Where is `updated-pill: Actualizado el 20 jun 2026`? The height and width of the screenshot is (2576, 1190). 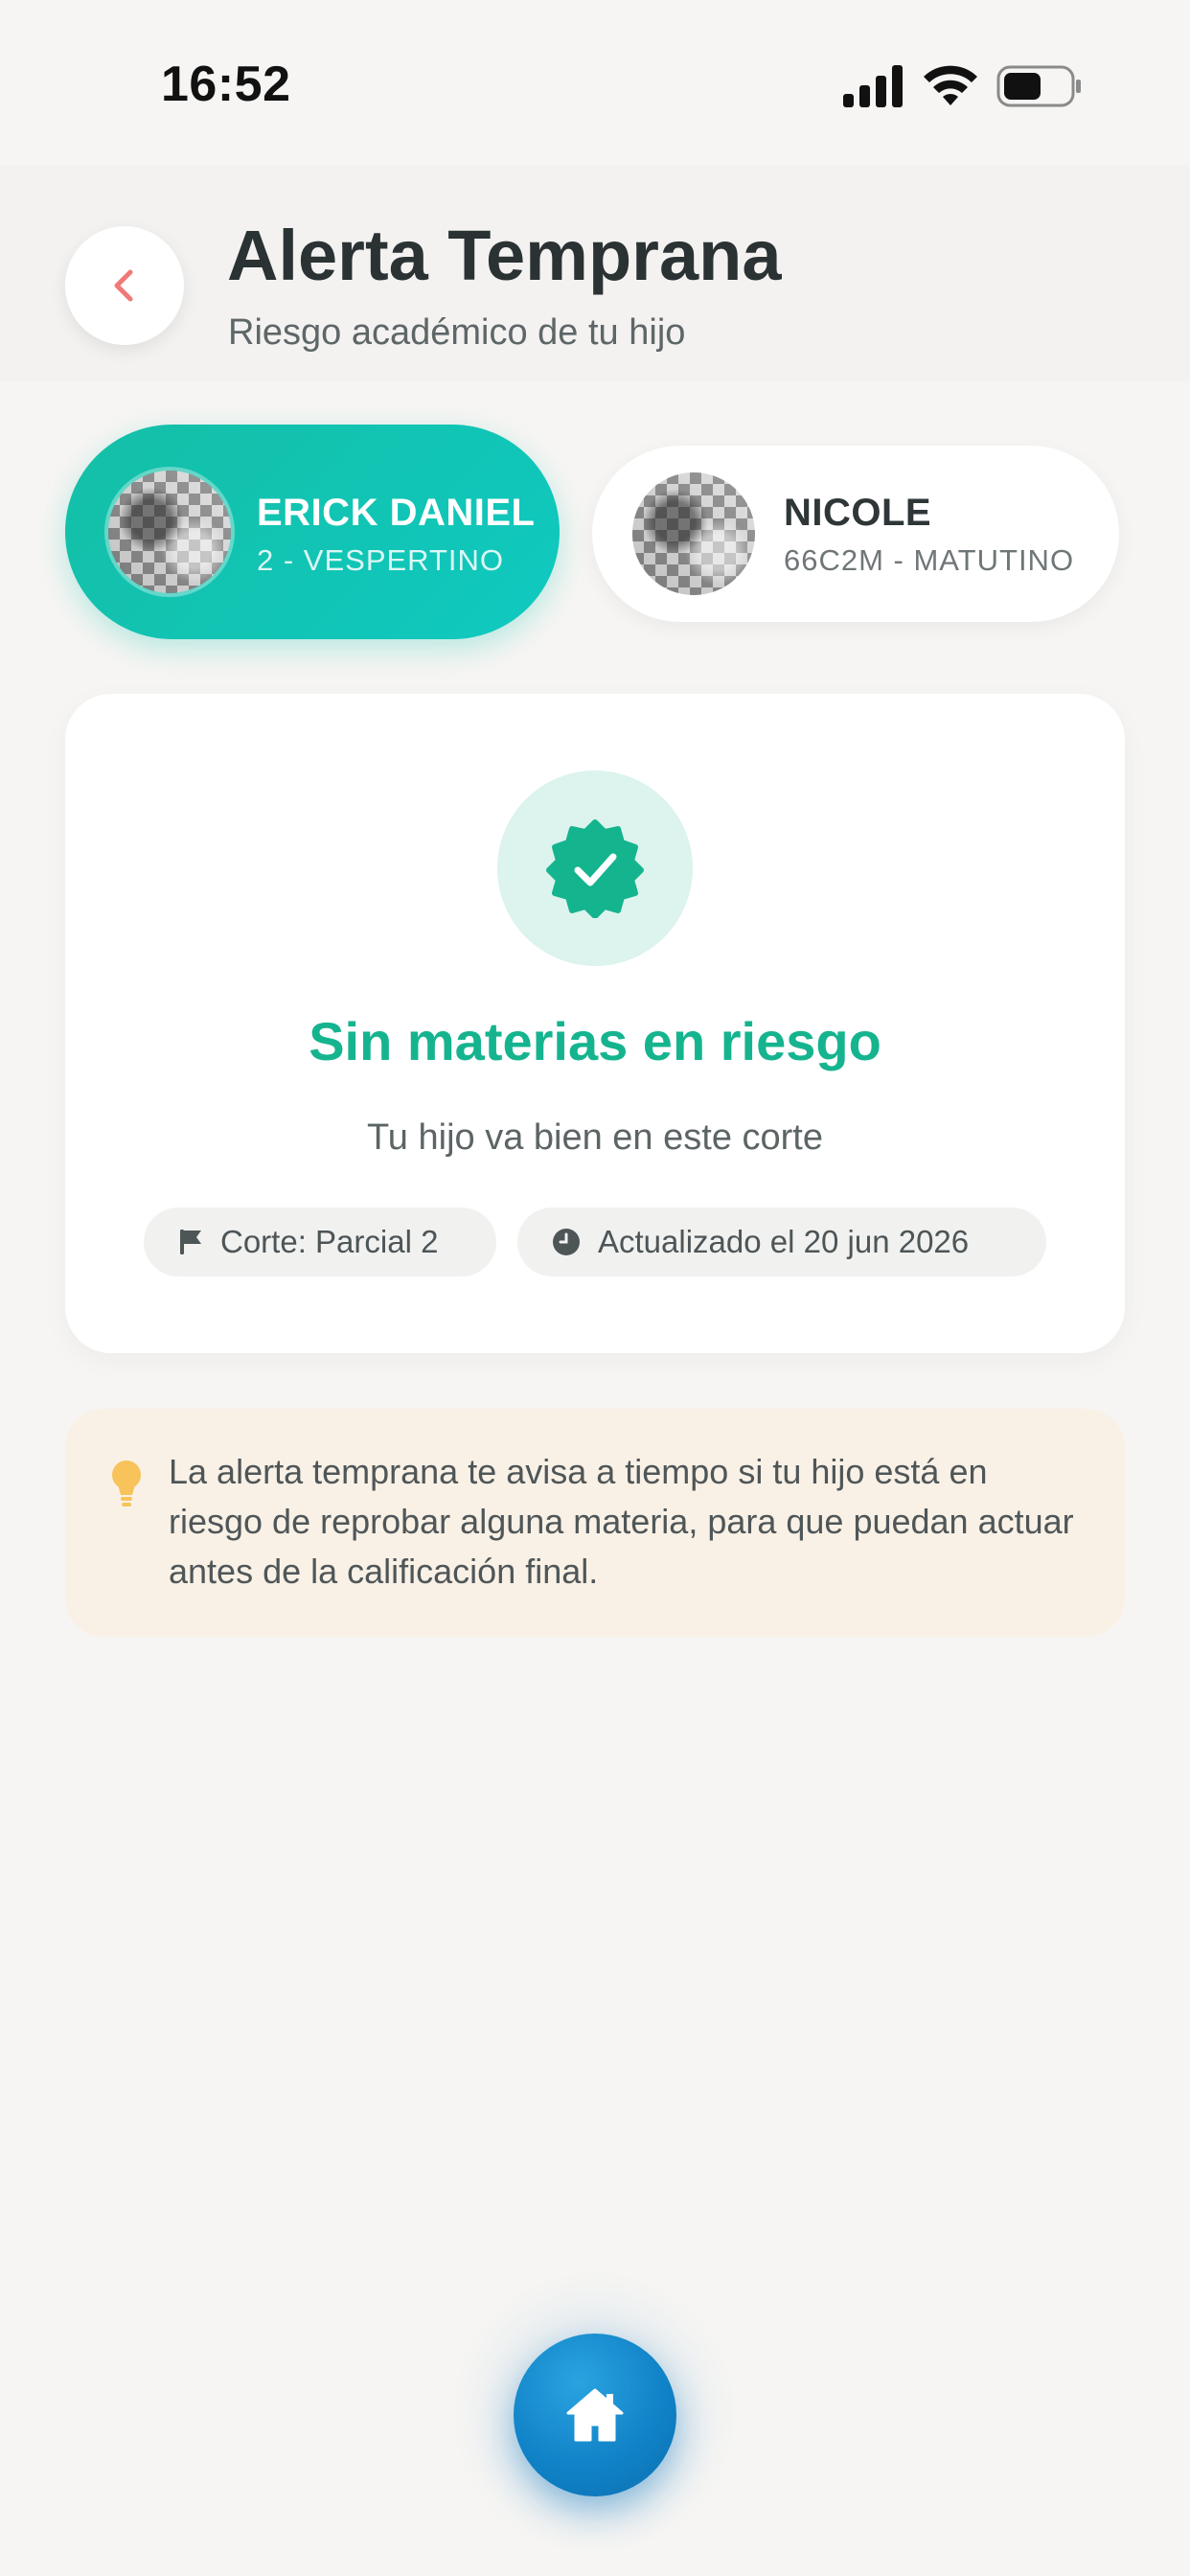 updated-pill: Actualizado el 20 jun 2026 is located at coordinates (781, 1242).